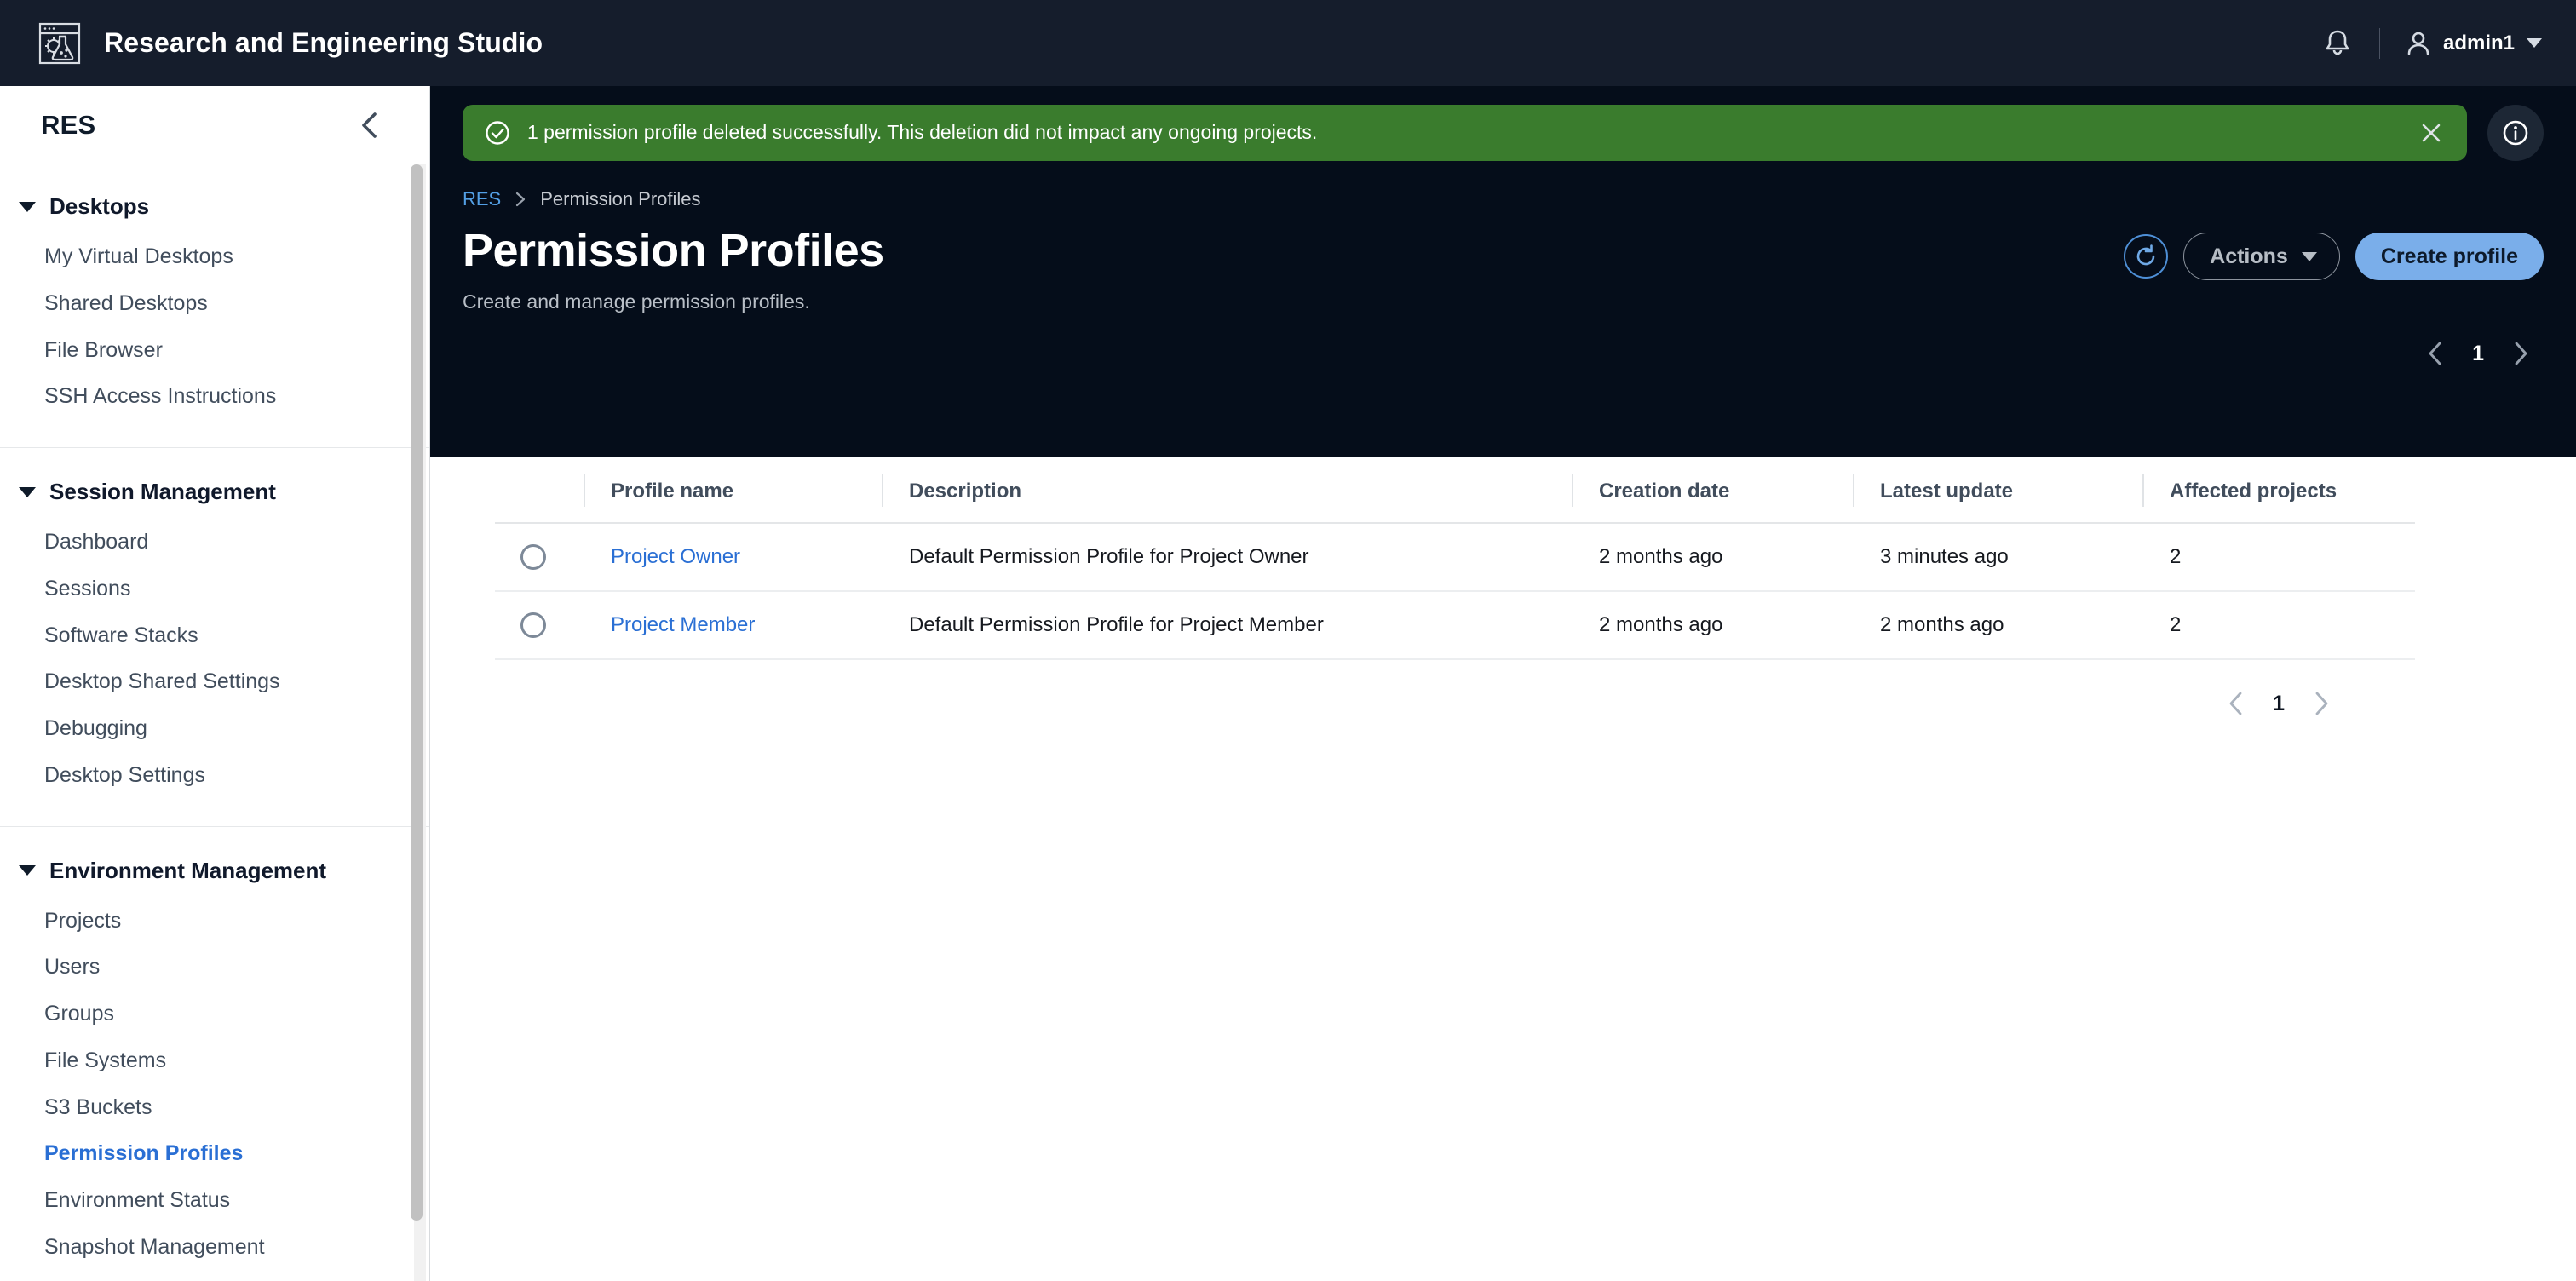  What do you see at coordinates (214, 1060) in the screenshot?
I see `sidebar-item-file-systems: File Systems` at bounding box center [214, 1060].